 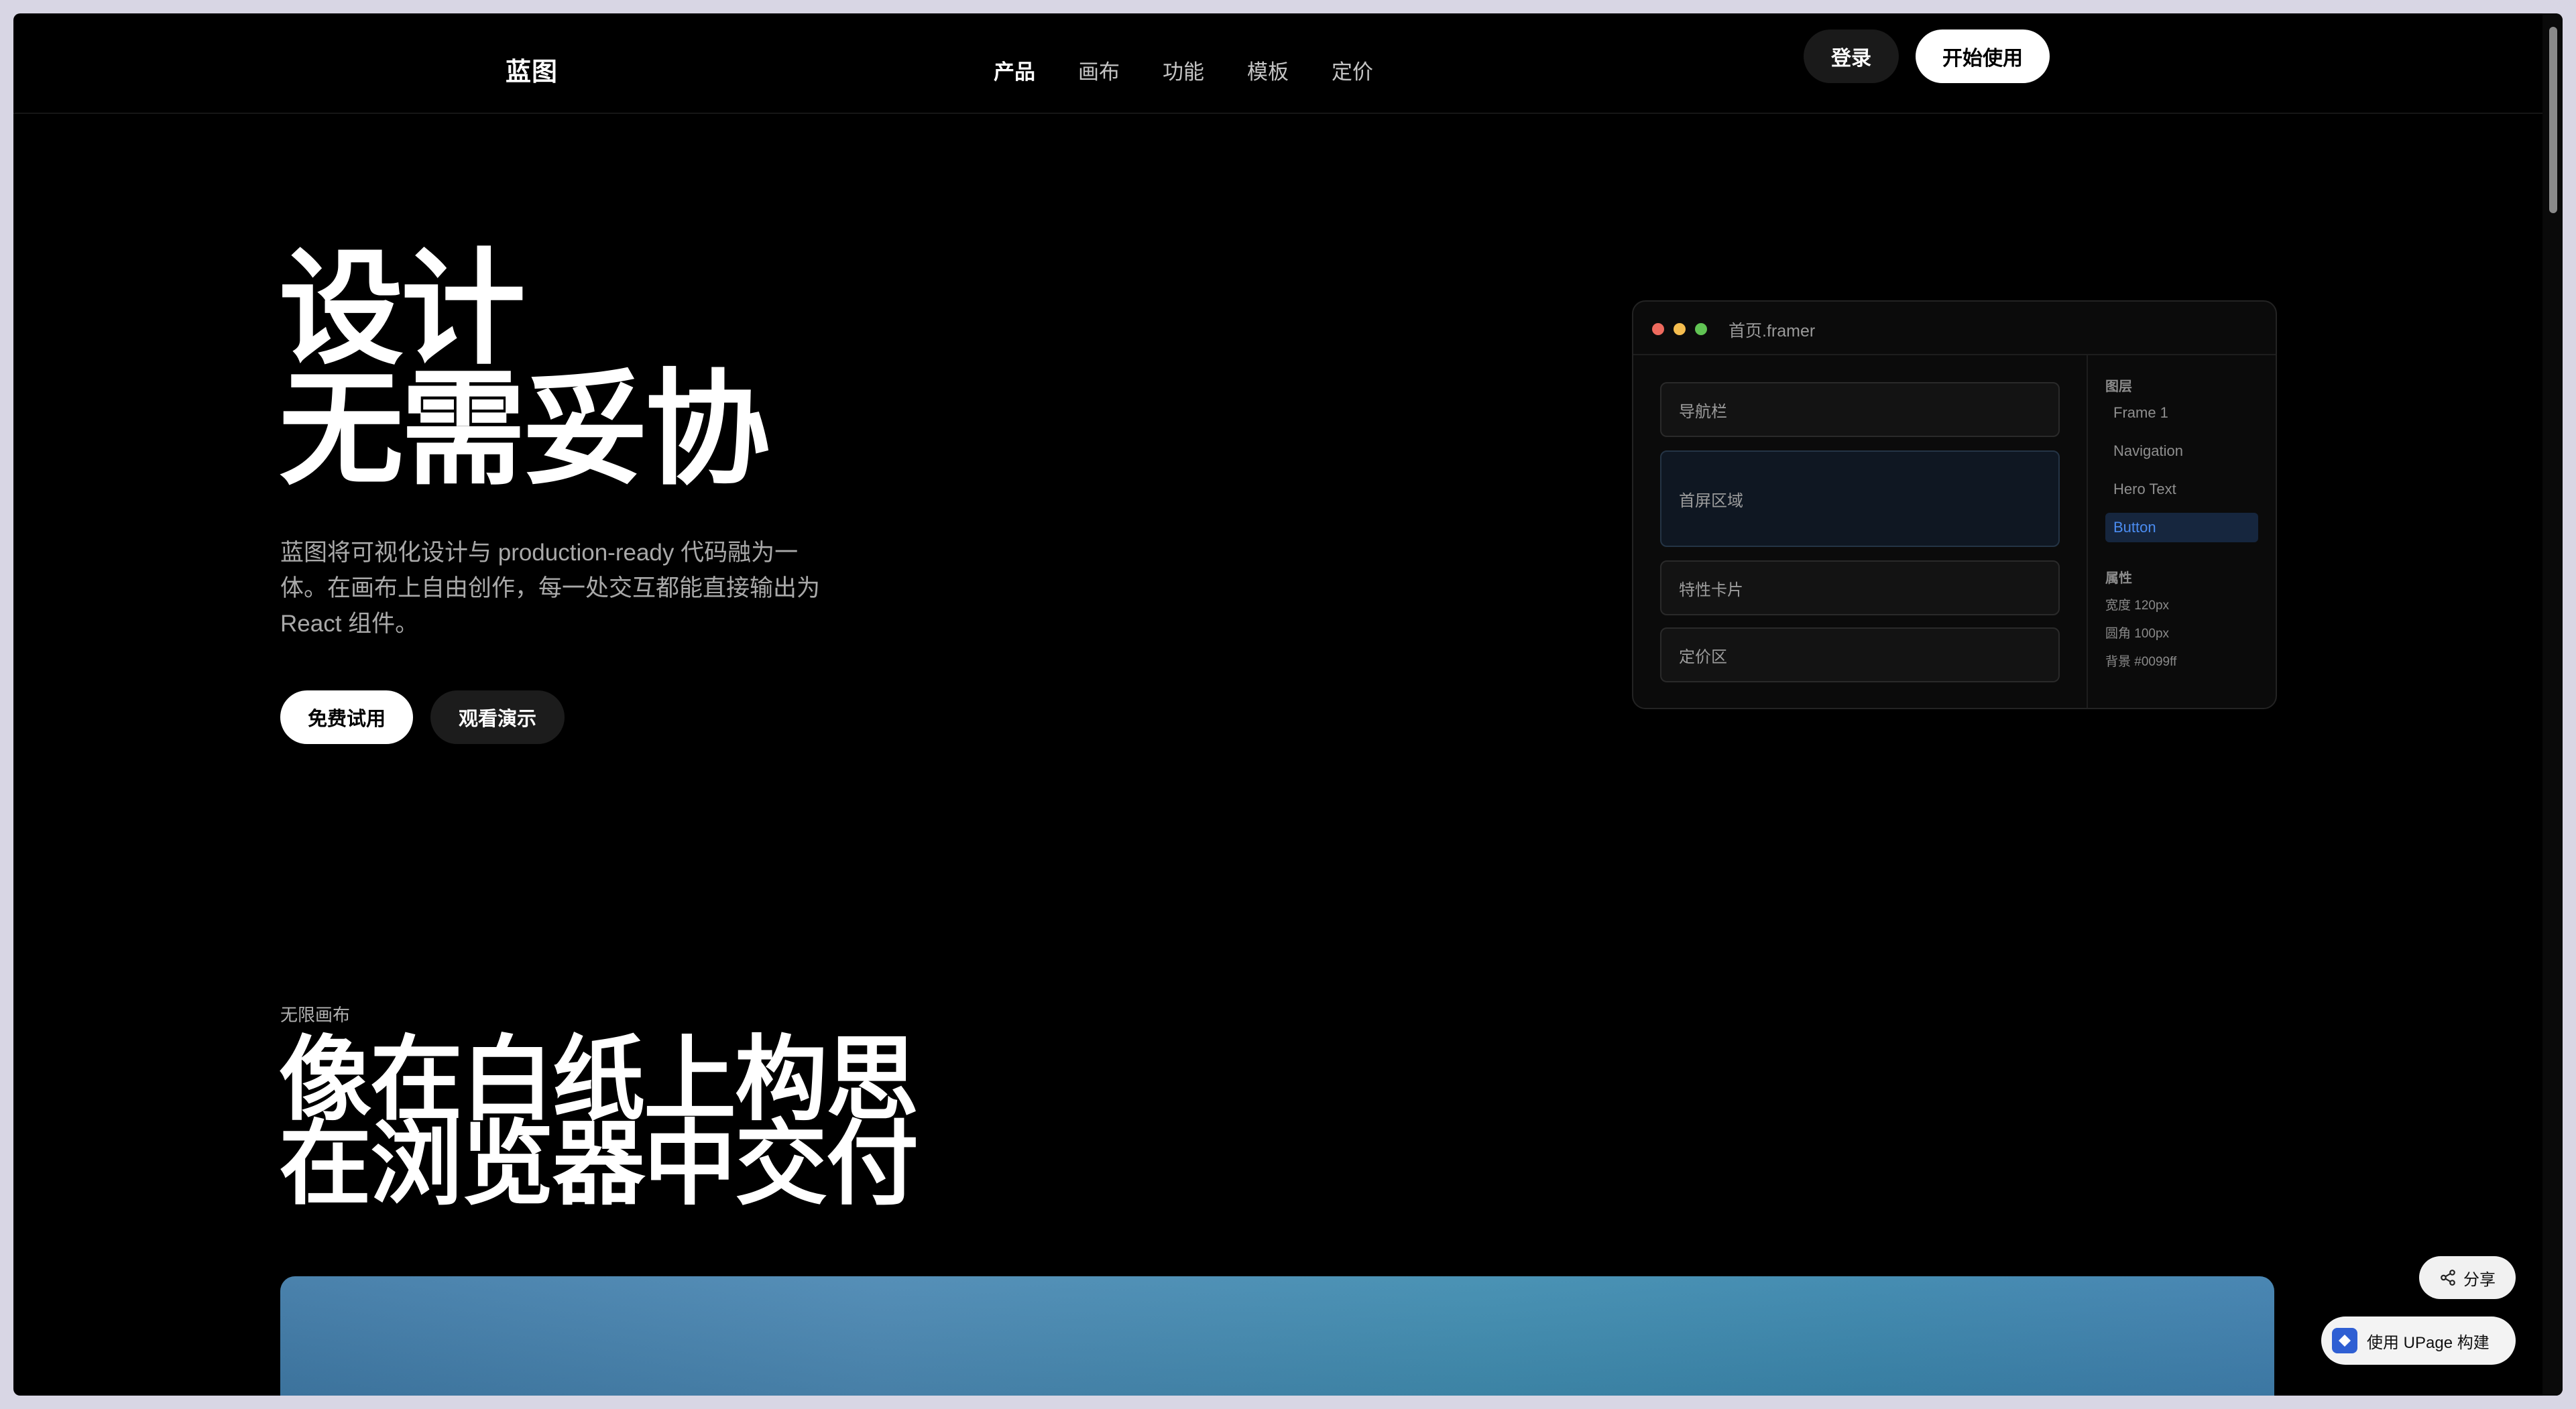 What do you see at coordinates (1860, 654) in the screenshot?
I see `canvas-block-pricing: 定价区` at bounding box center [1860, 654].